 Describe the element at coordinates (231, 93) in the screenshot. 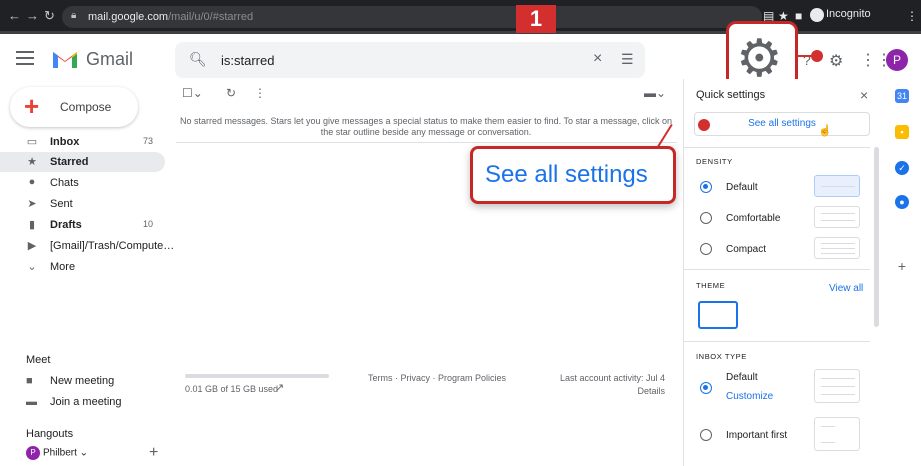

I see `refresh-icon: ↻` at that location.